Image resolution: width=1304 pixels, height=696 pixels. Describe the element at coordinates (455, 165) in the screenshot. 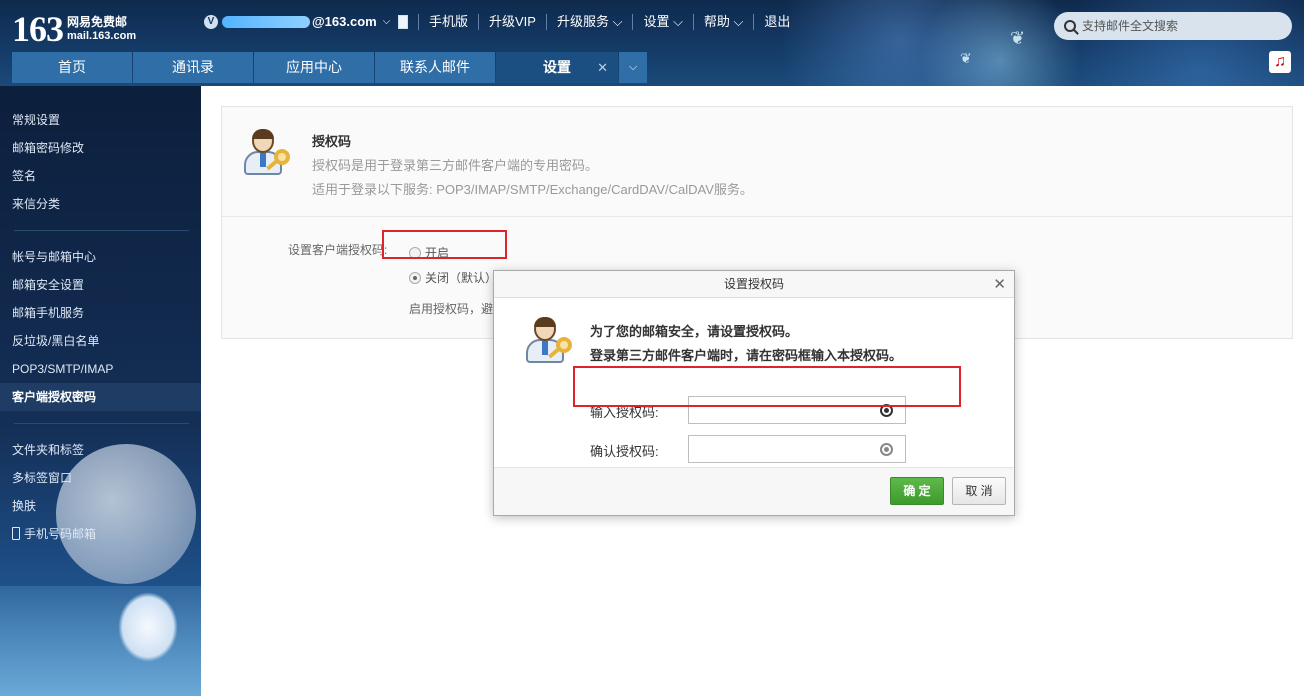

I see `panel-description: 授权码是用于登录第三方邮件客户端的专用密码。` at that location.